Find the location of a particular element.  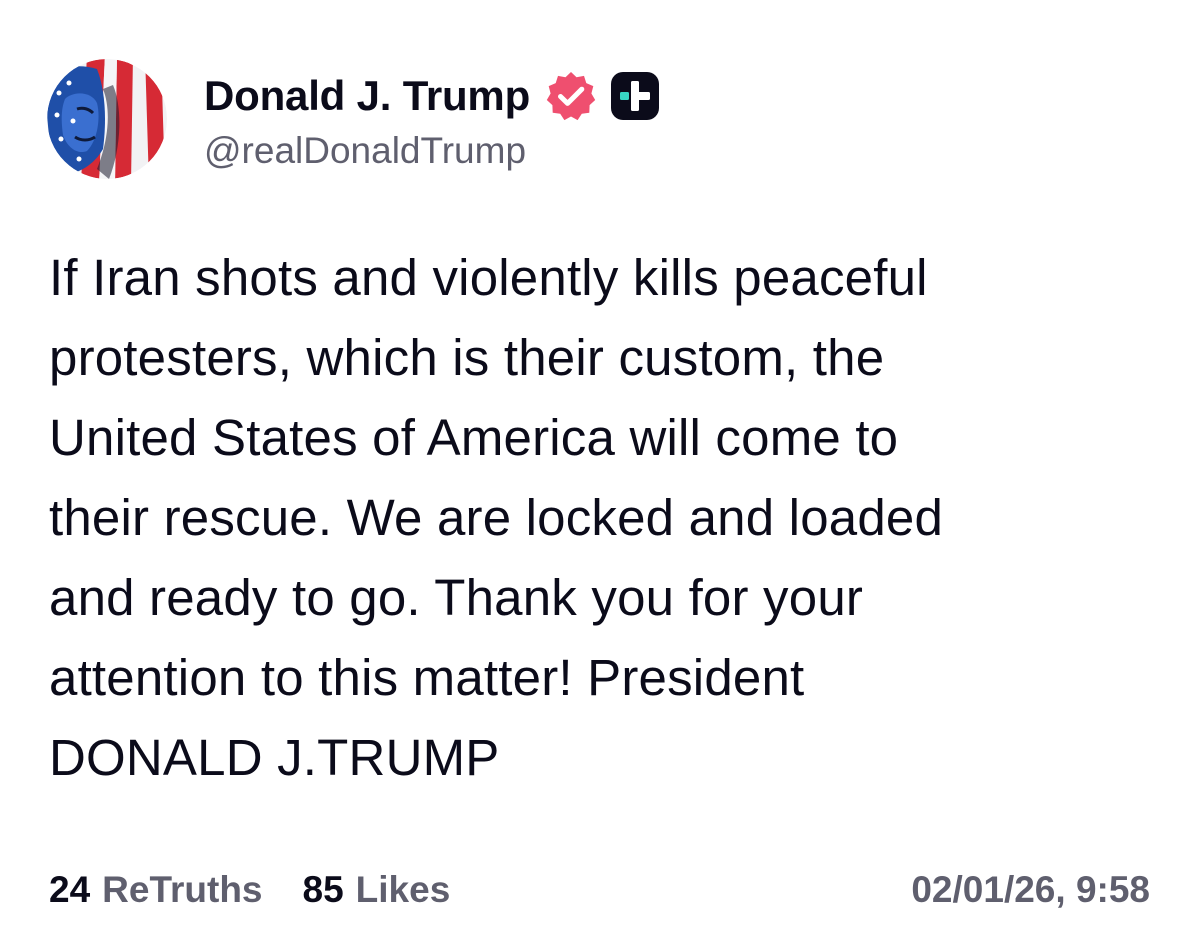

avatar is located at coordinates (107, 119).